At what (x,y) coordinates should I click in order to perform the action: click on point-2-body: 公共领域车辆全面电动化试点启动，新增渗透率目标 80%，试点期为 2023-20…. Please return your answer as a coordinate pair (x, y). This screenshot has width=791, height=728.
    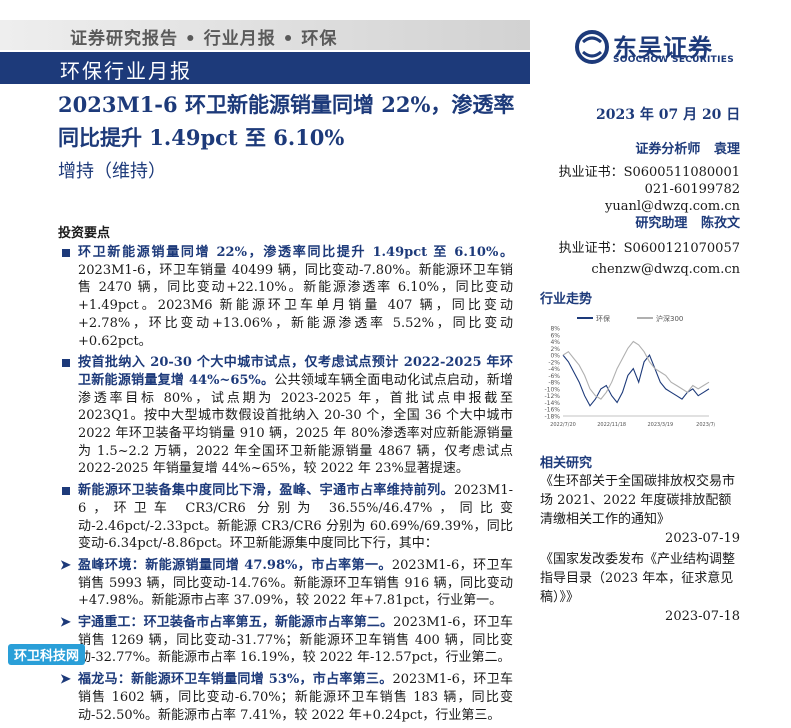
    Looking at the image, I should click on (295, 424).